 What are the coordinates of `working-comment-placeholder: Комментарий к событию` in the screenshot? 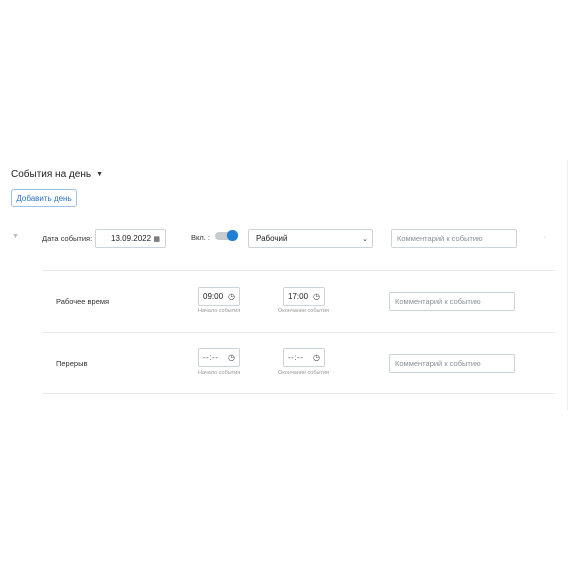 It's located at (438, 301).